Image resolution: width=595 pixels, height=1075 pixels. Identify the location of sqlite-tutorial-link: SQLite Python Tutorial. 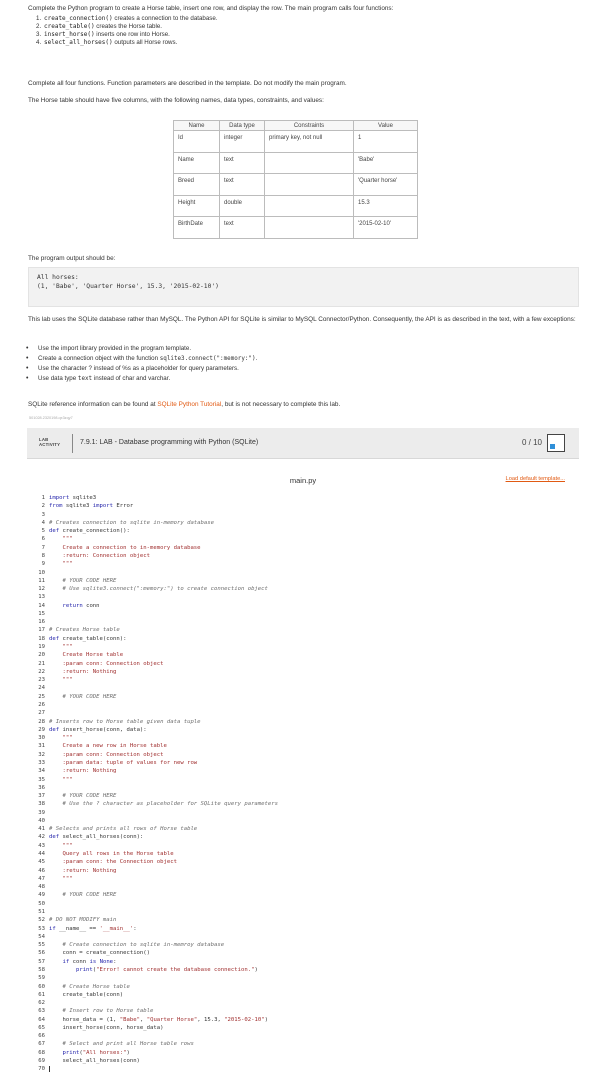
(189, 404).